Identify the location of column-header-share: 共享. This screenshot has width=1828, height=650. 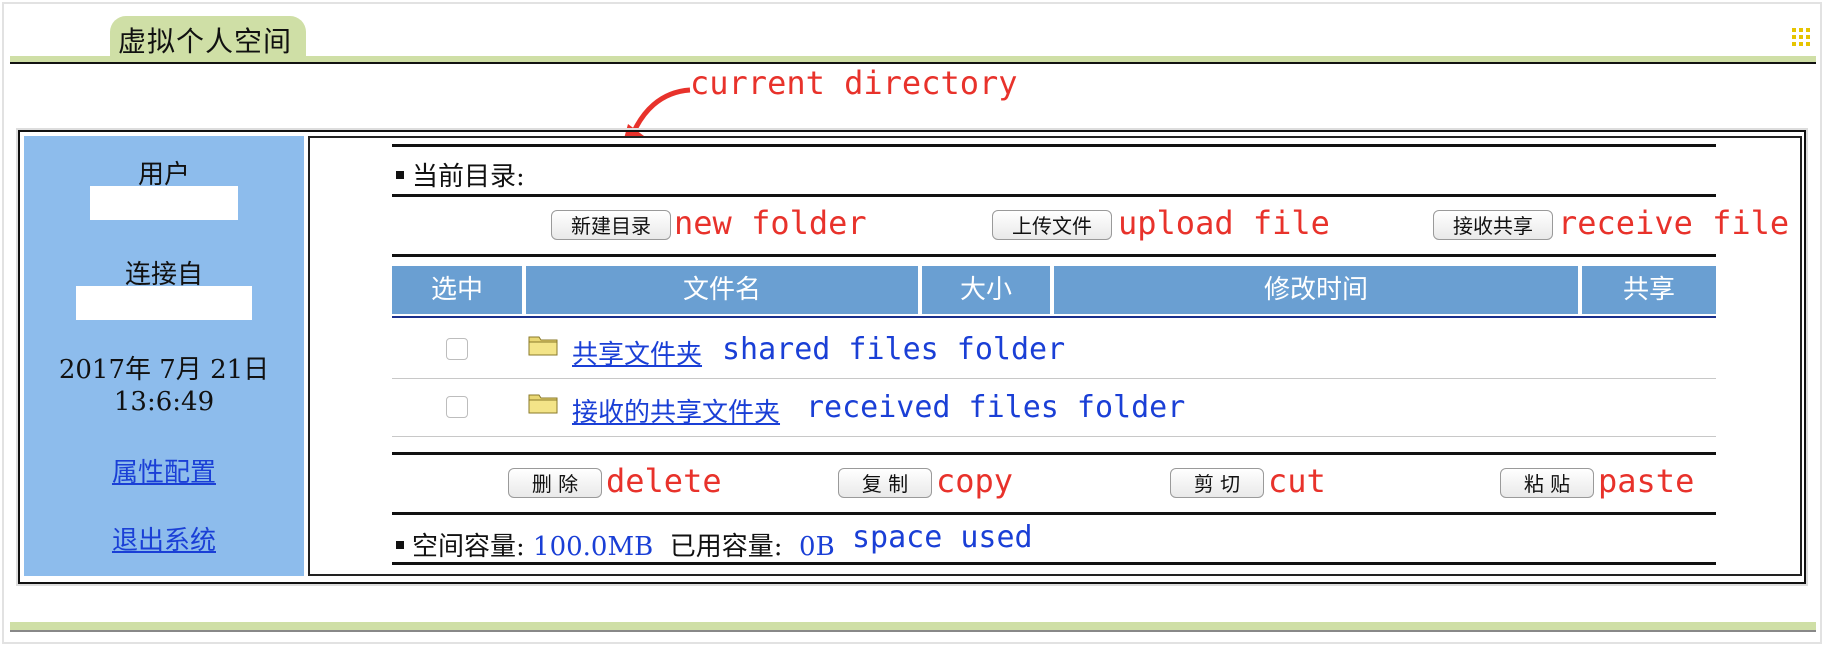
(1649, 290).